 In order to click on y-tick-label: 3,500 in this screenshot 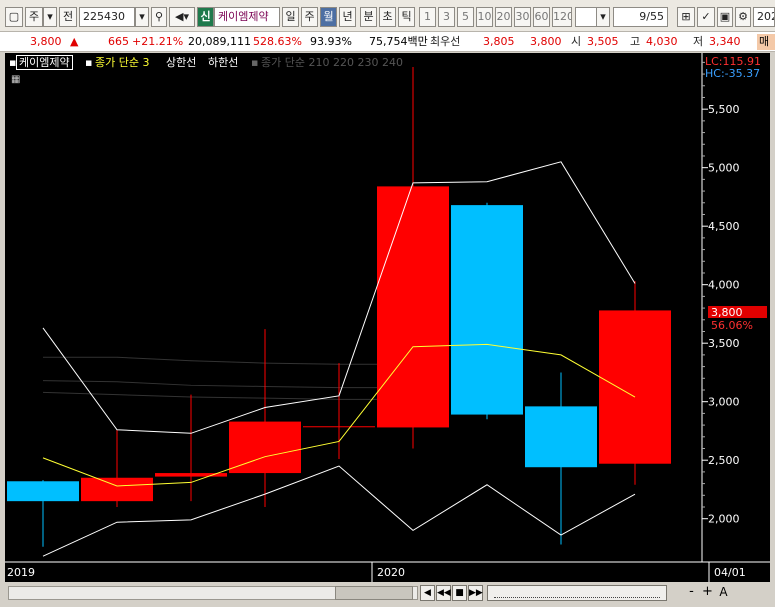, I will do `click(724, 343)`.